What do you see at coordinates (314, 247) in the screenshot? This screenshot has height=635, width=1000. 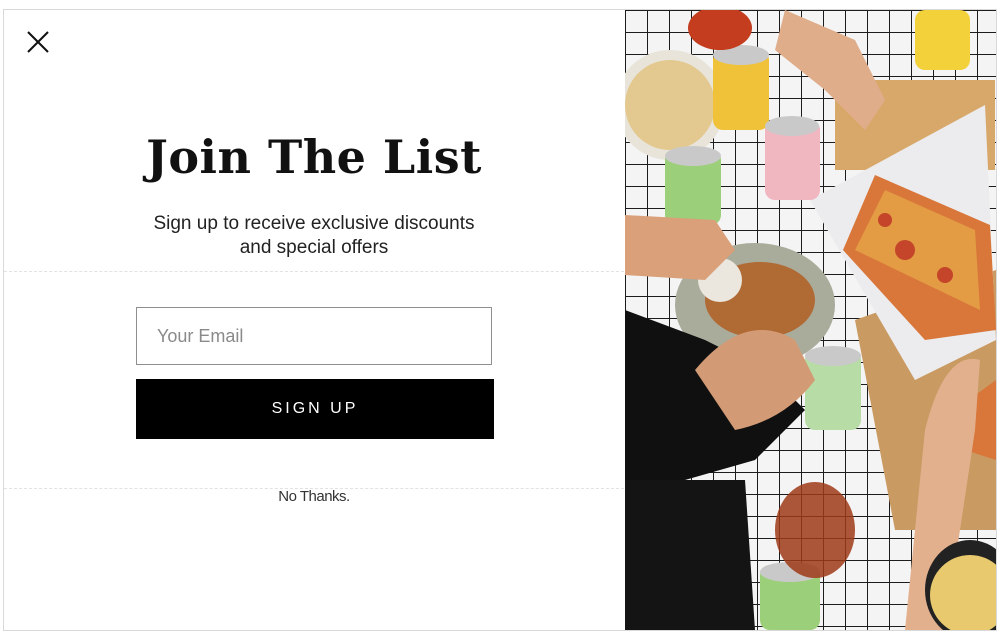 I see `subtitle-line: and special offers` at bounding box center [314, 247].